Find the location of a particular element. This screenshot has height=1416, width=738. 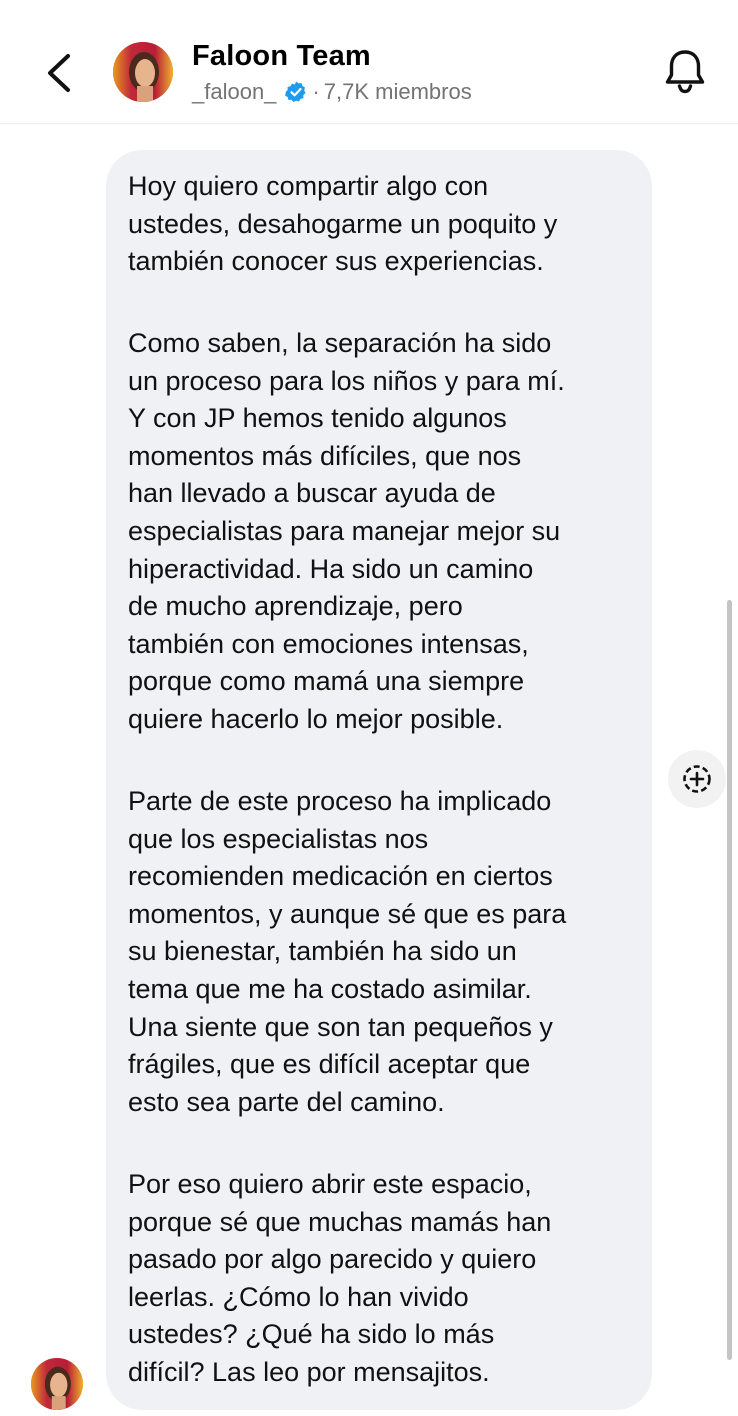

member-count: 7,7K miembros is located at coordinates (398, 92).